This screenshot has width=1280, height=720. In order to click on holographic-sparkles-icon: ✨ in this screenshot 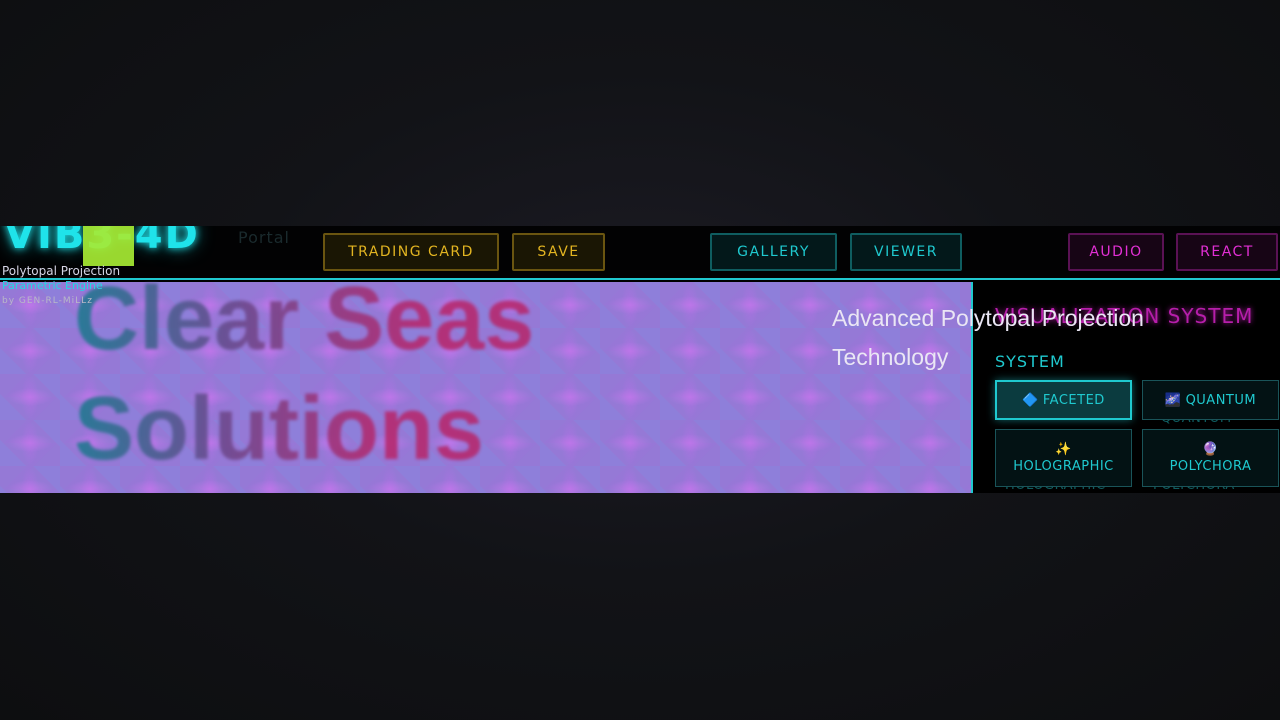, I will do `click(1063, 449)`.